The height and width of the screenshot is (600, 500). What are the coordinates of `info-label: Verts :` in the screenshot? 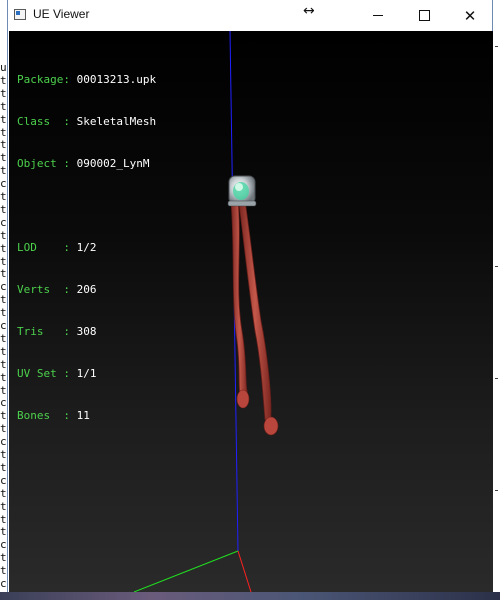 It's located at (47, 289).